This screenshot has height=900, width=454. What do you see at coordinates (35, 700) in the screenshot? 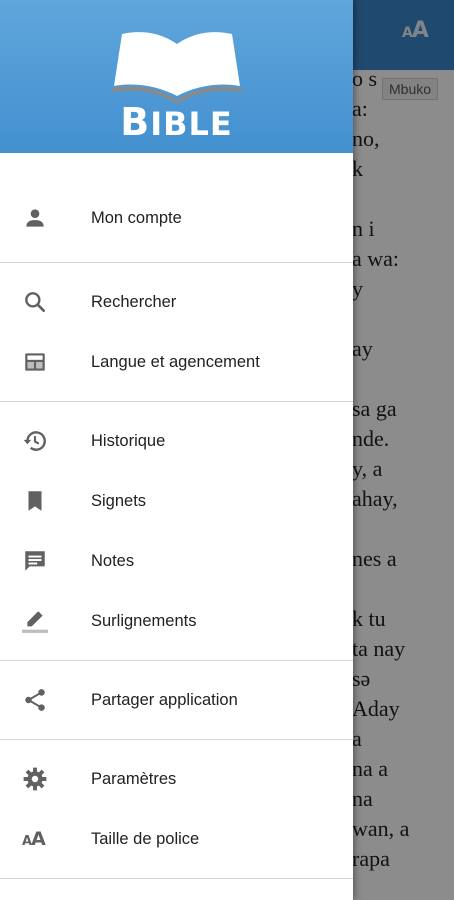
I see `share-icon` at bounding box center [35, 700].